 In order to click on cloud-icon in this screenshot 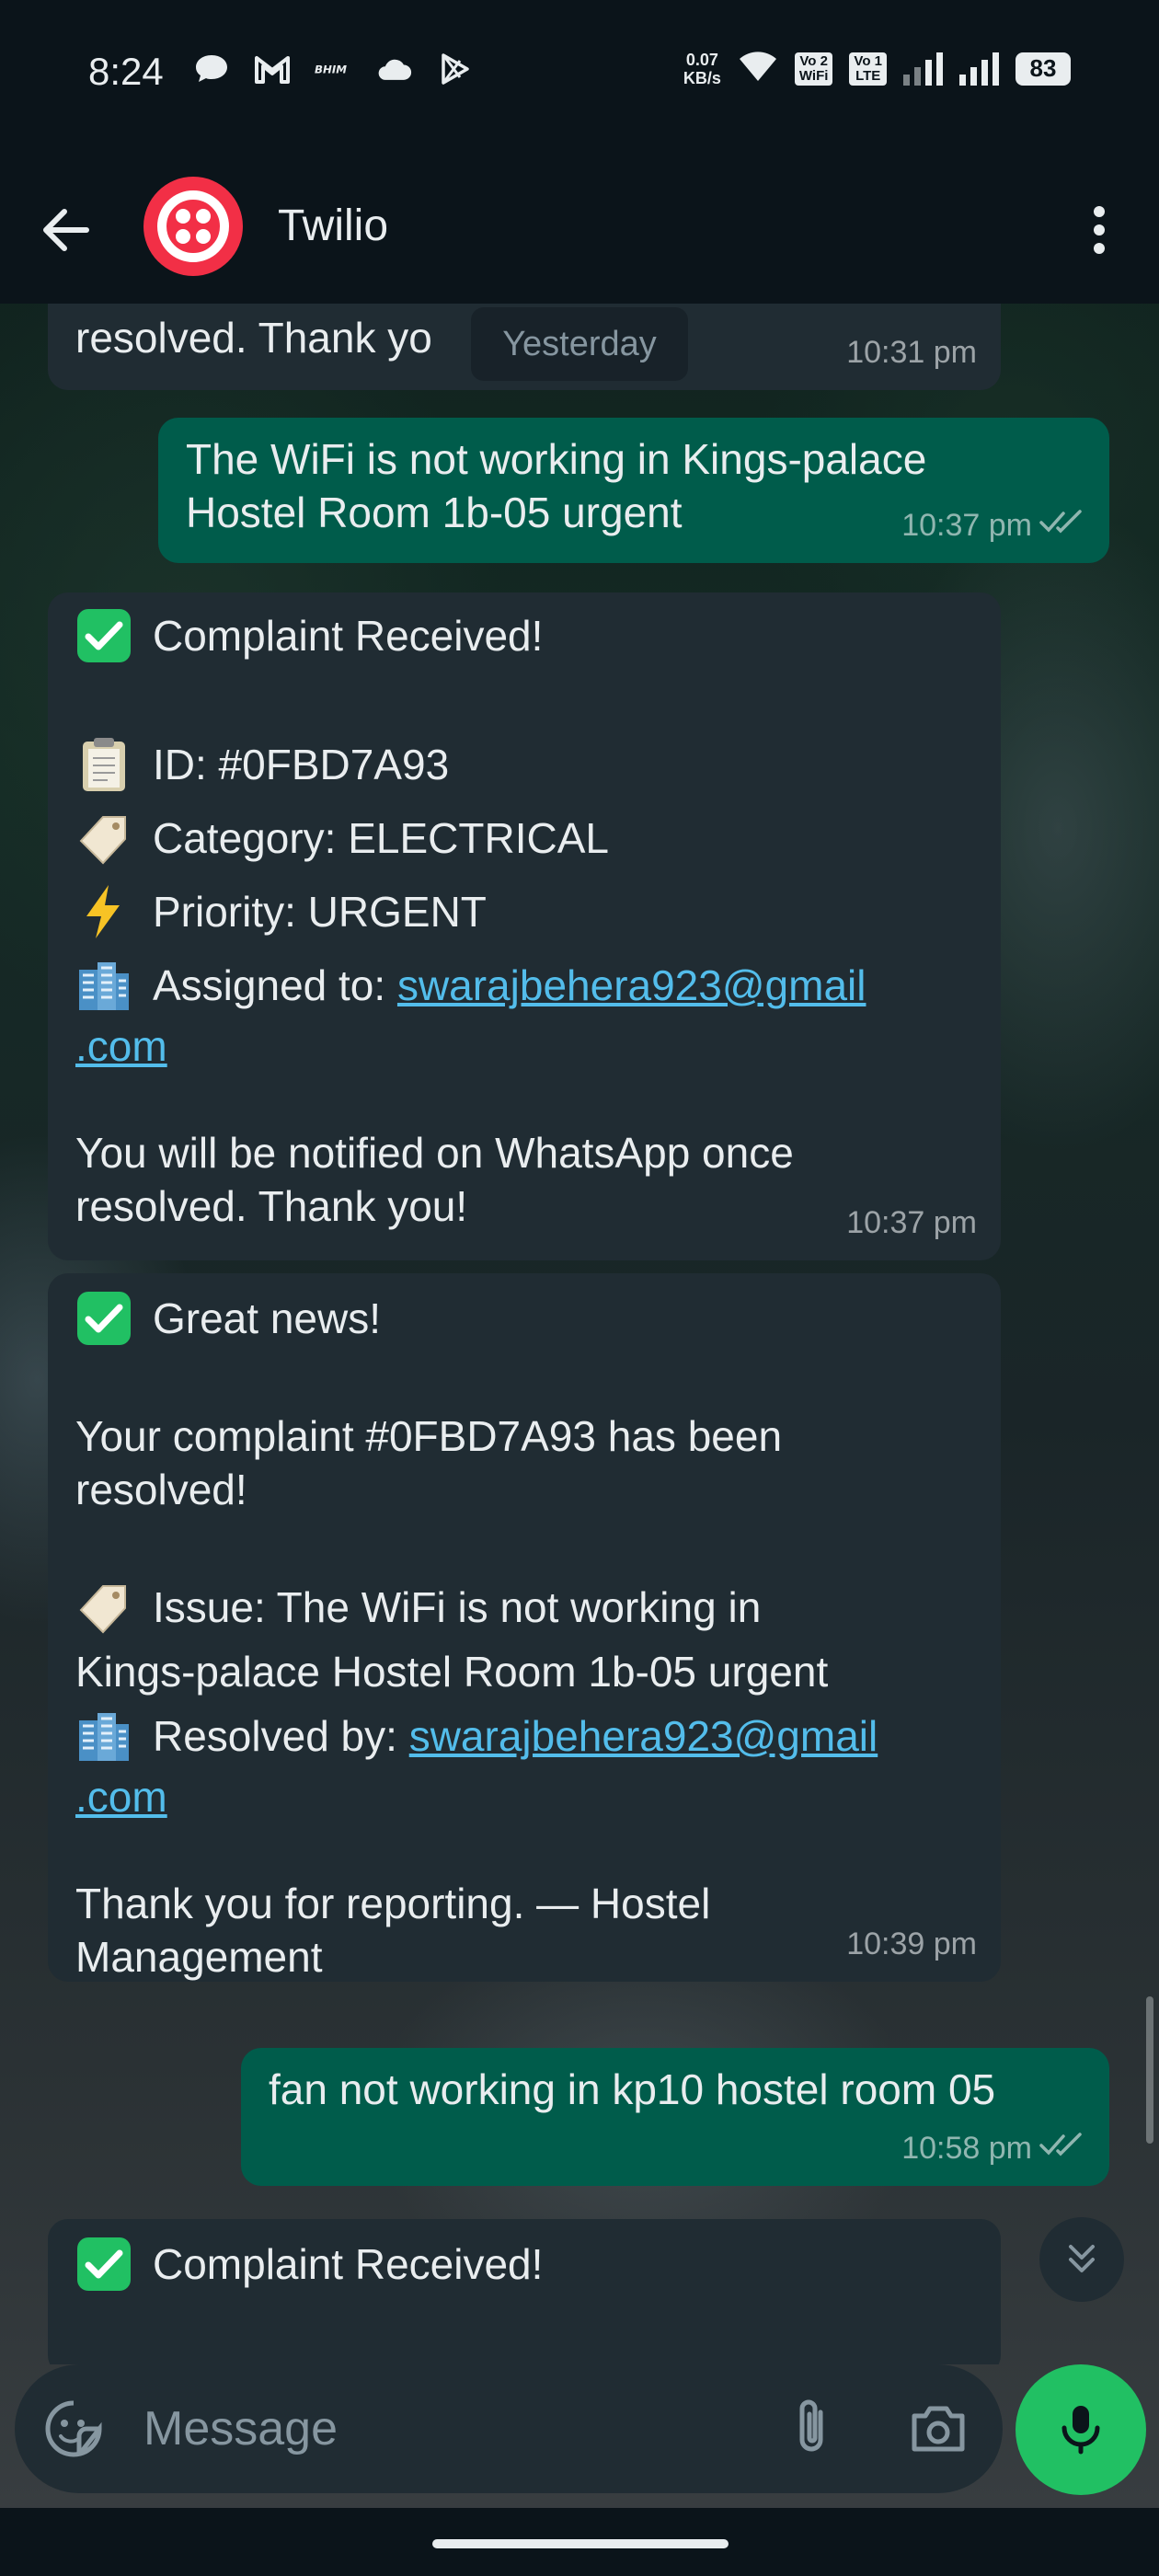, I will do `click(393, 69)`.